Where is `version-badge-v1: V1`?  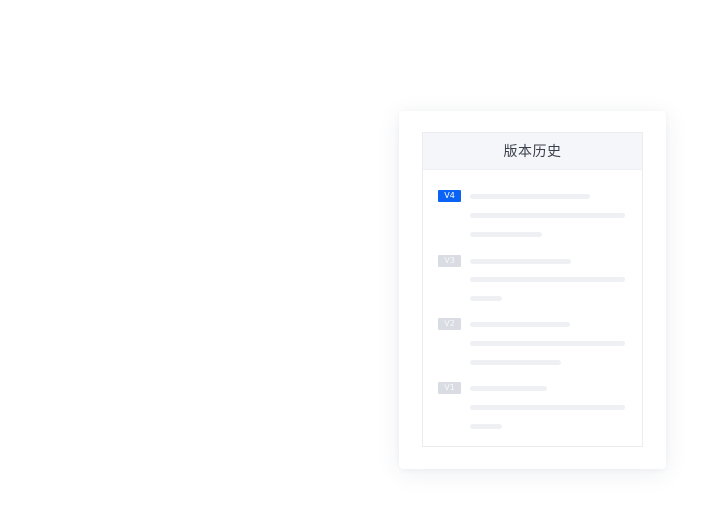
version-badge-v1: V1 is located at coordinates (449, 388).